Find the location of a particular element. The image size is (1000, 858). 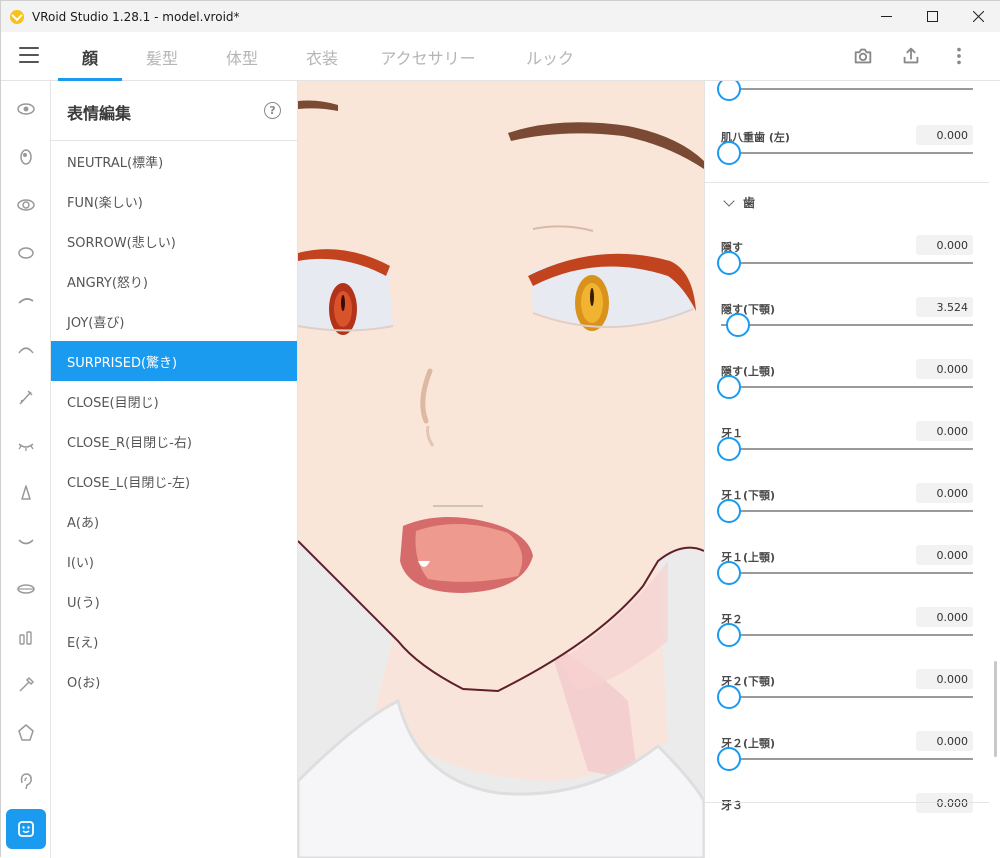

rail-face-outline is located at coordinates (26, 733).